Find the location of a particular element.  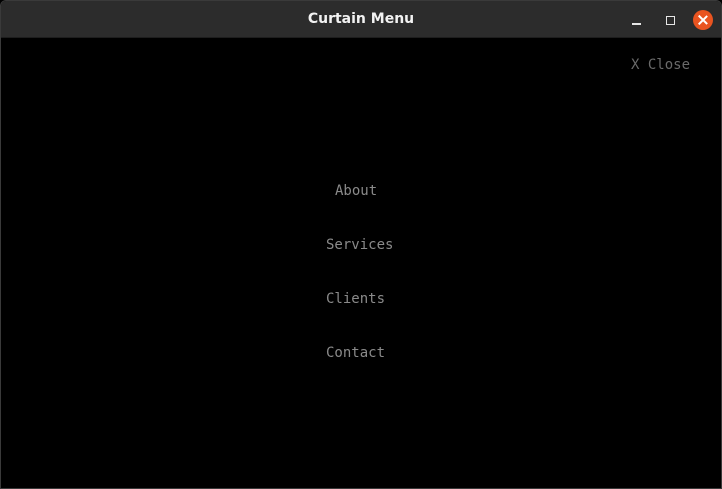

minimize-icon is located at coordinates (636, 23).